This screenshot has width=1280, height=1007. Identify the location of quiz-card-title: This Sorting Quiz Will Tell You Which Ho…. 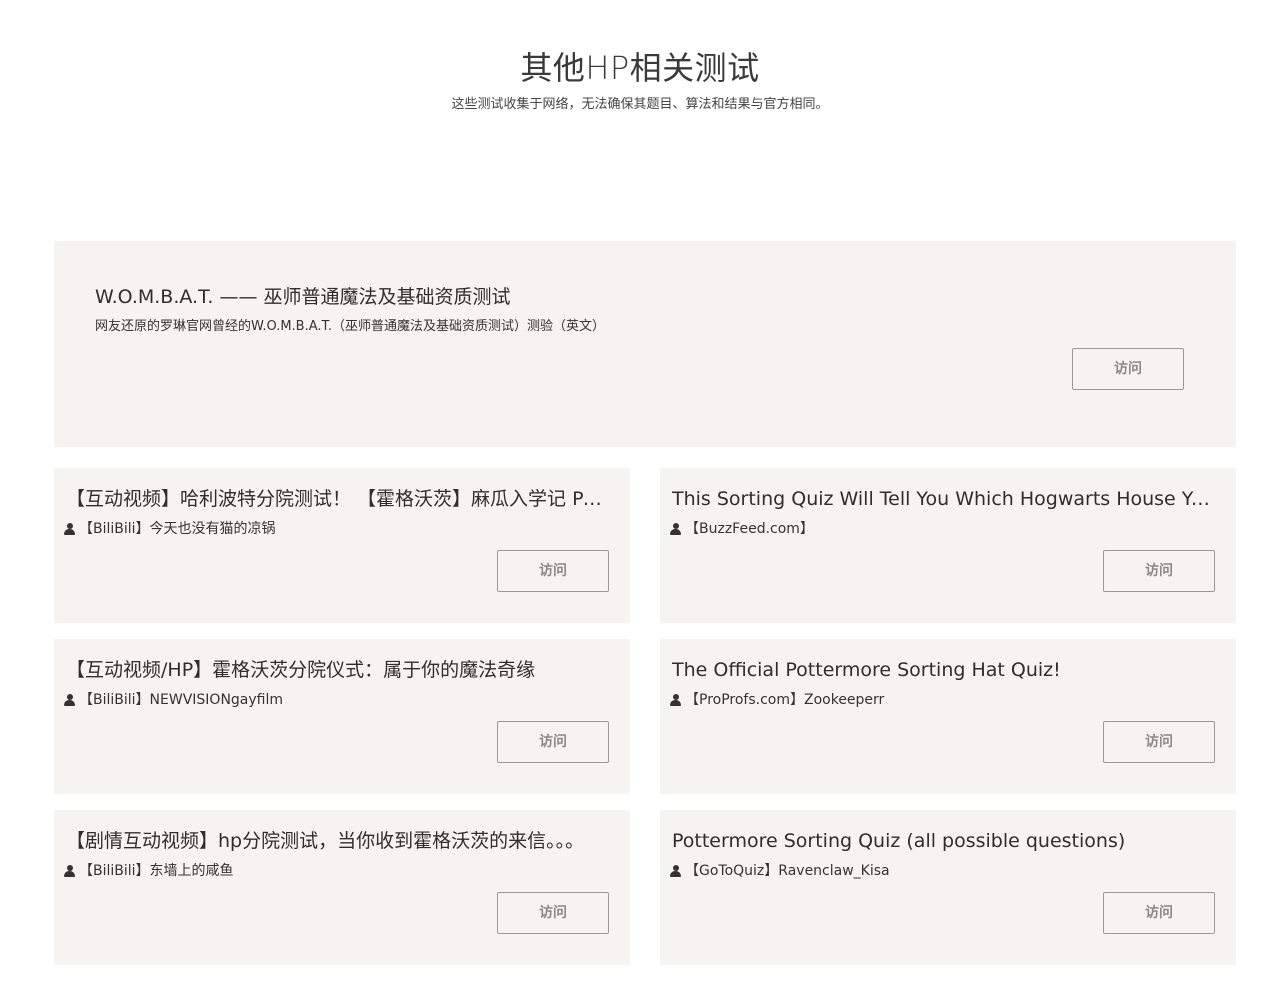
(944, 499).